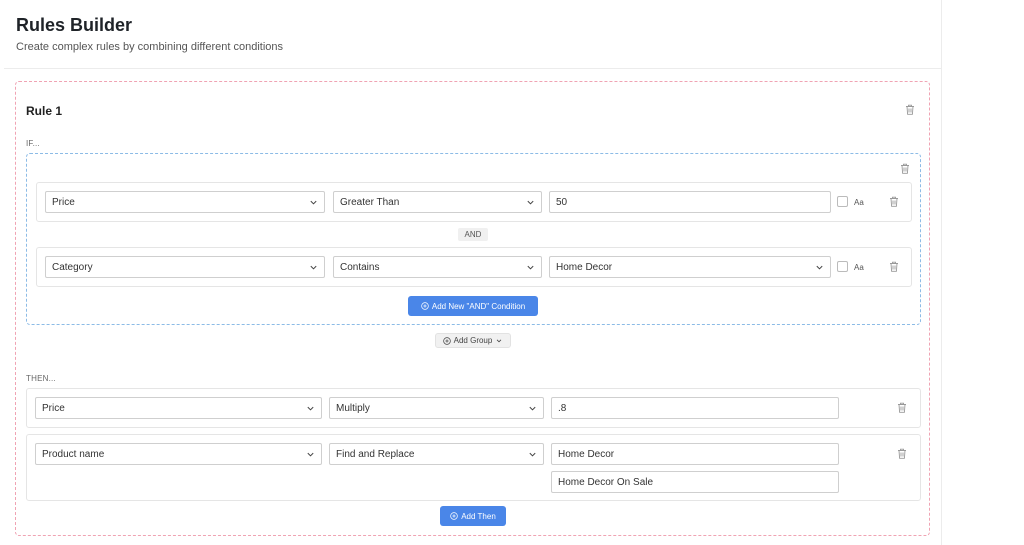  I want to click on add-group-button: Add Group, so click(473, 340).